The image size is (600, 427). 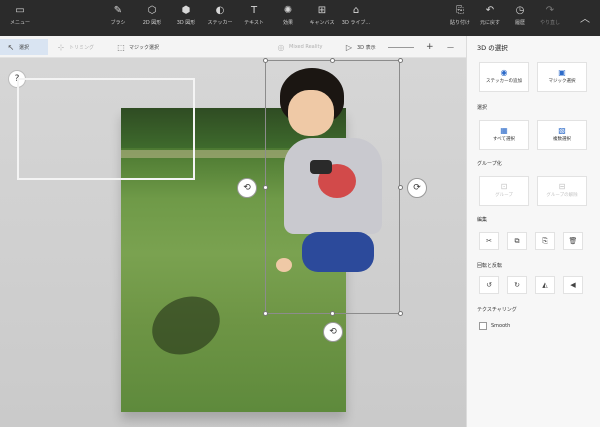 I want to click on text-icon: T, so click(x=254, y=10).